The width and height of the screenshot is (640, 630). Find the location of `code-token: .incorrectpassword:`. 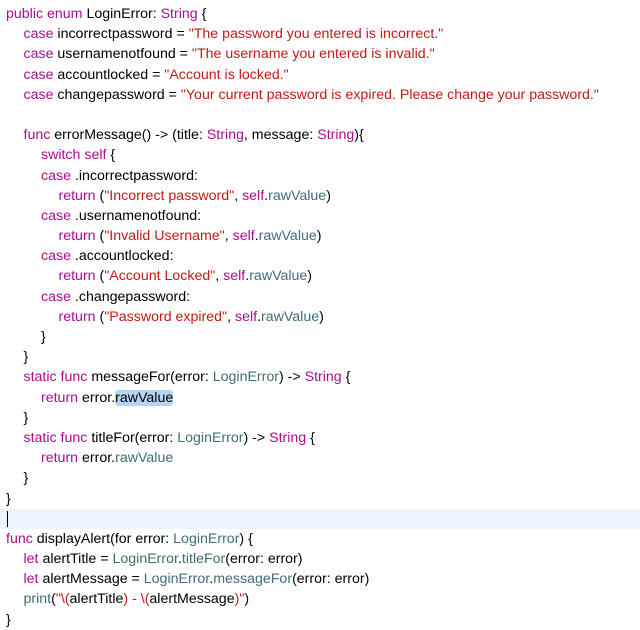

code-token: .incorrectpassword: is located at coordinates (136, 175).